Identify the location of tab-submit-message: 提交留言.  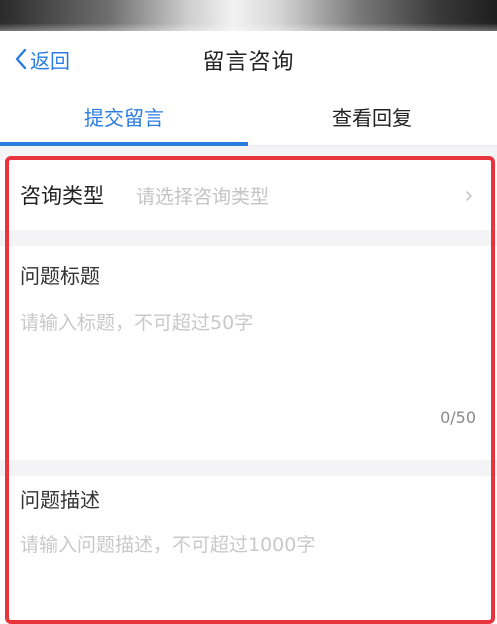
(124, 116).